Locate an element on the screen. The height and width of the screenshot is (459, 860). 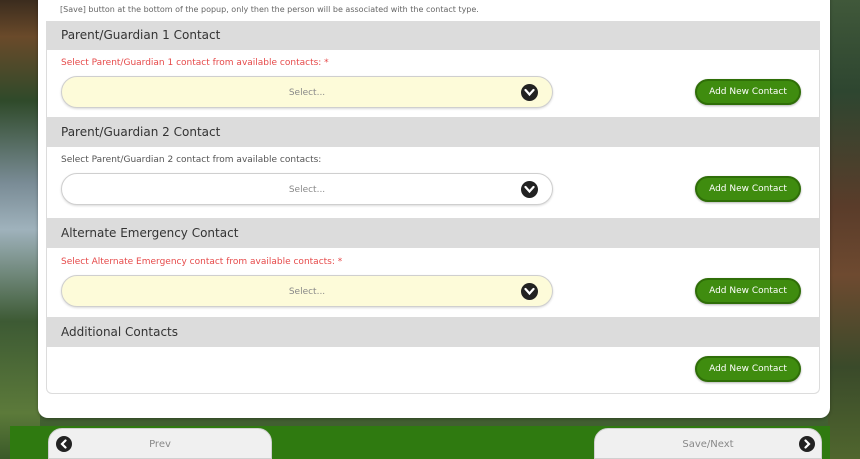
prev-button: Prev is located at coordinates (160, 443).